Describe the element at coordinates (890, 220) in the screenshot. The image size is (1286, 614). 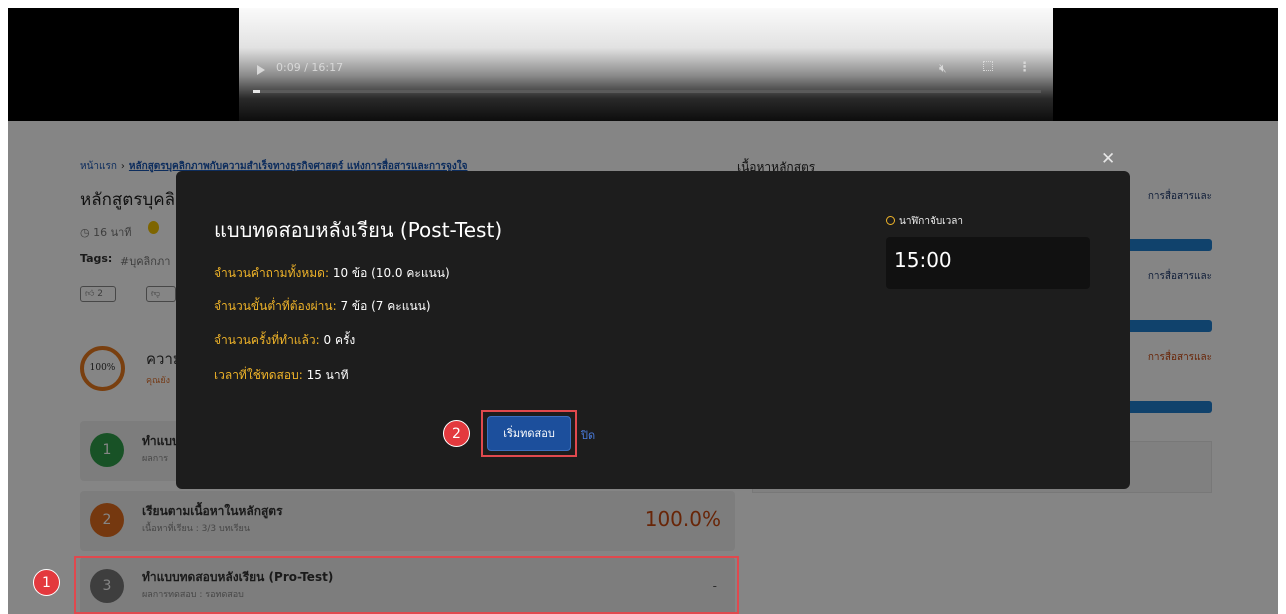
I see `clock-icon` at that location.